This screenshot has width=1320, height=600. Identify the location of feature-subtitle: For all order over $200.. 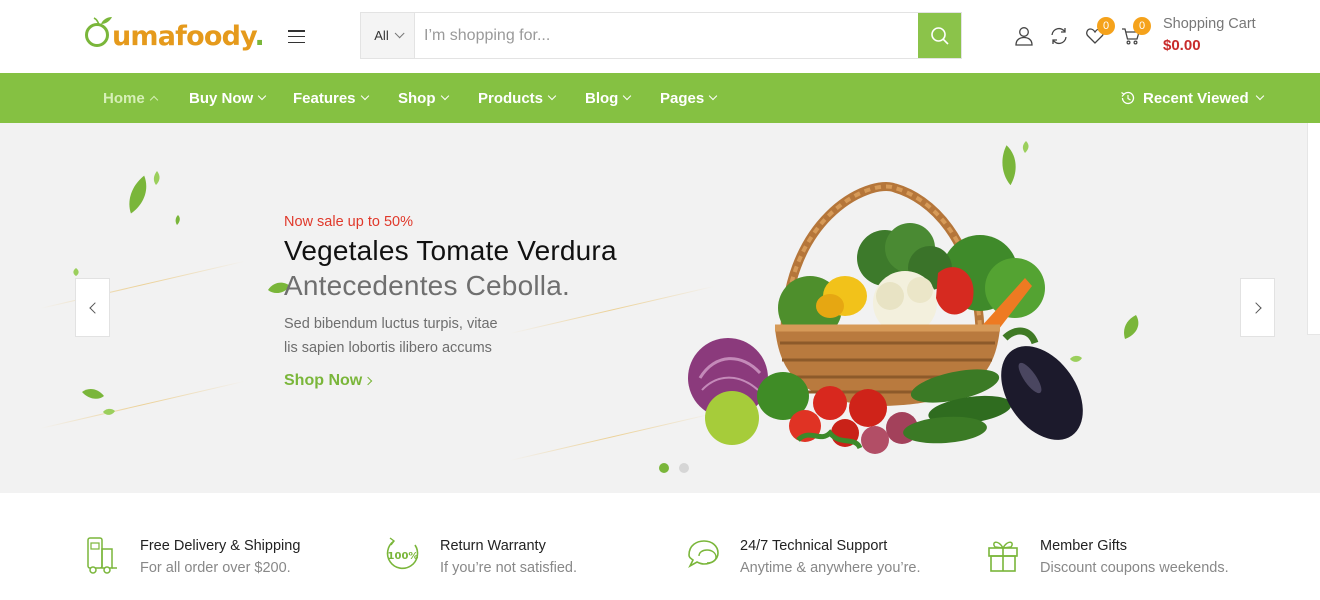
(215, 568).